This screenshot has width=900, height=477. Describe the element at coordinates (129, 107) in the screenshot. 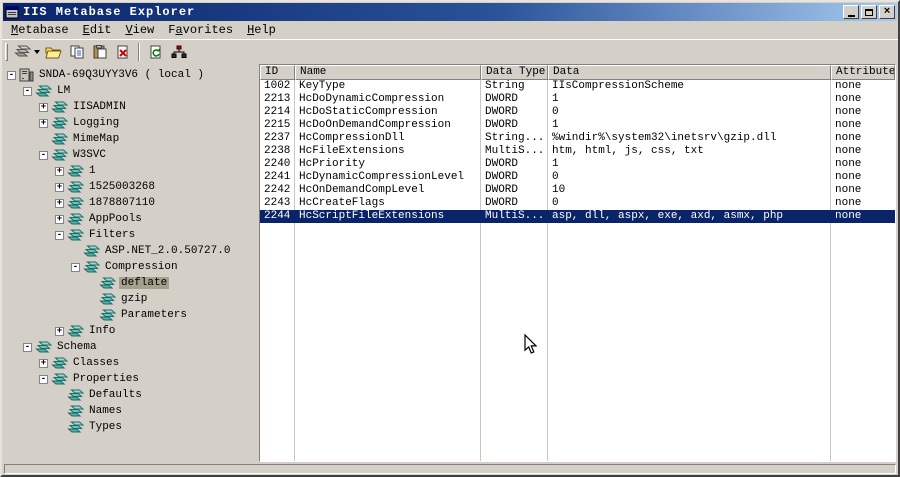

I see `tree-item-iisadmin: + IISADMIN` at that location.